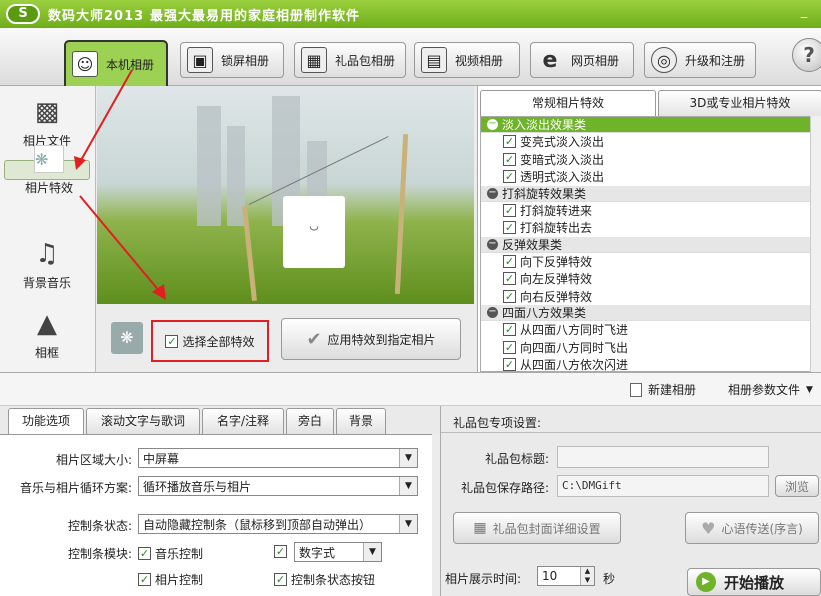 The image size is (821, 596). What do you see at coordinates (408, 524) in the screenshot?
I see `dropdown-arrow-icon: ▼` at bounding box center [408, 524].